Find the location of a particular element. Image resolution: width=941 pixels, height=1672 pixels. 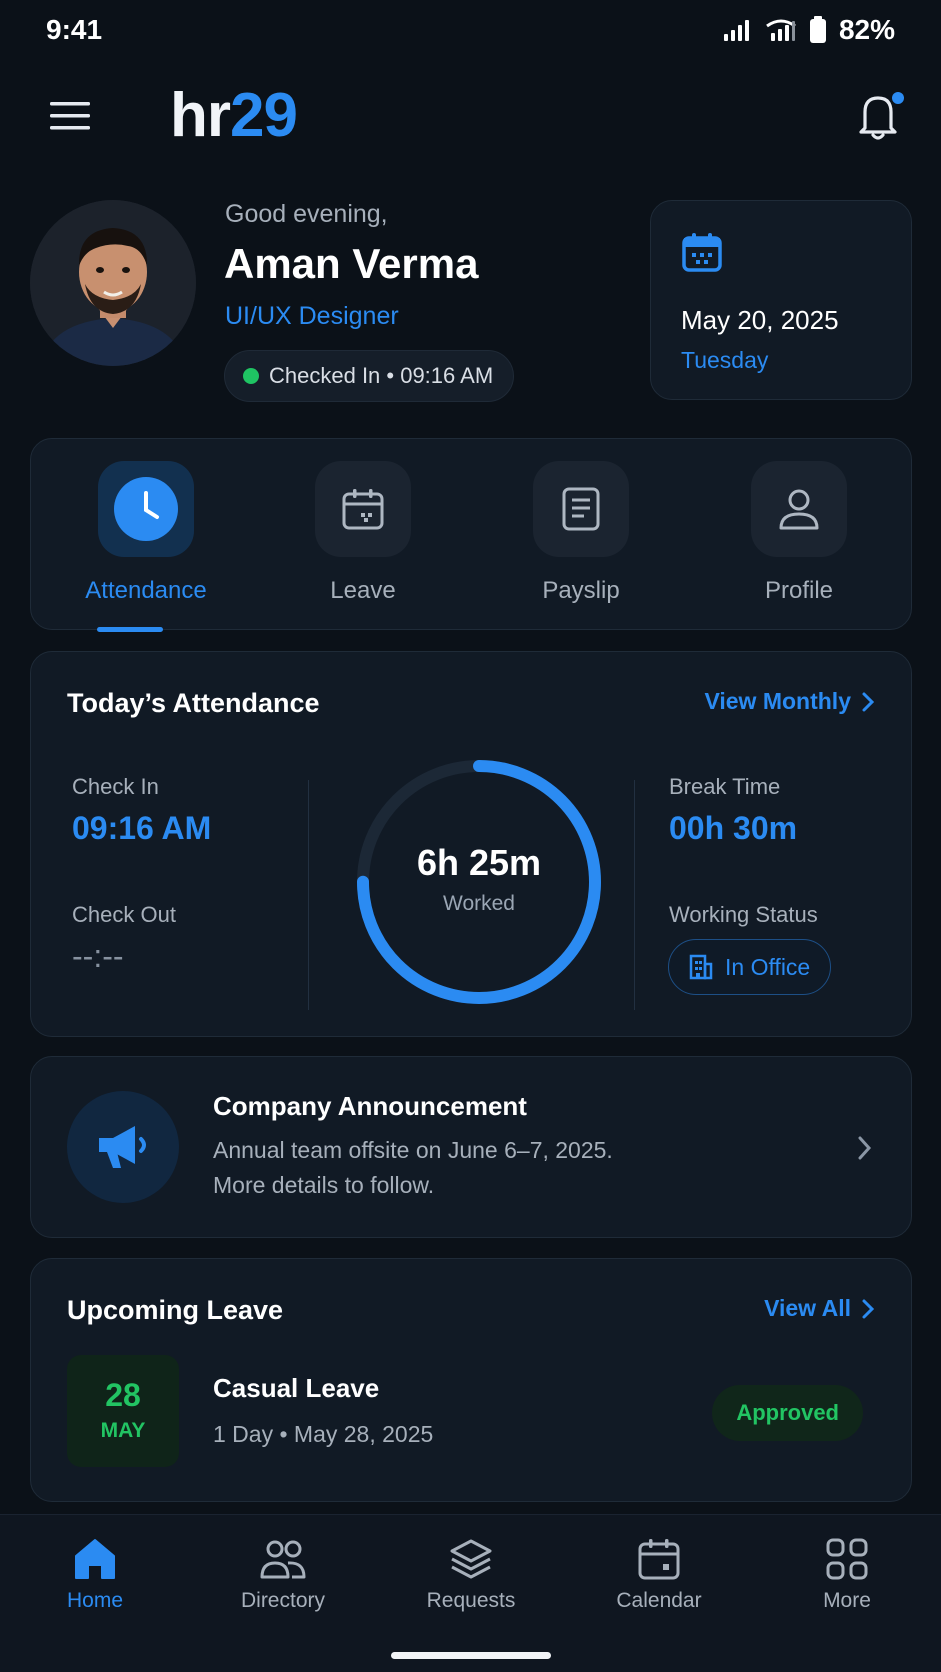

status-icons: 82% is located at coordinates (809, 30).